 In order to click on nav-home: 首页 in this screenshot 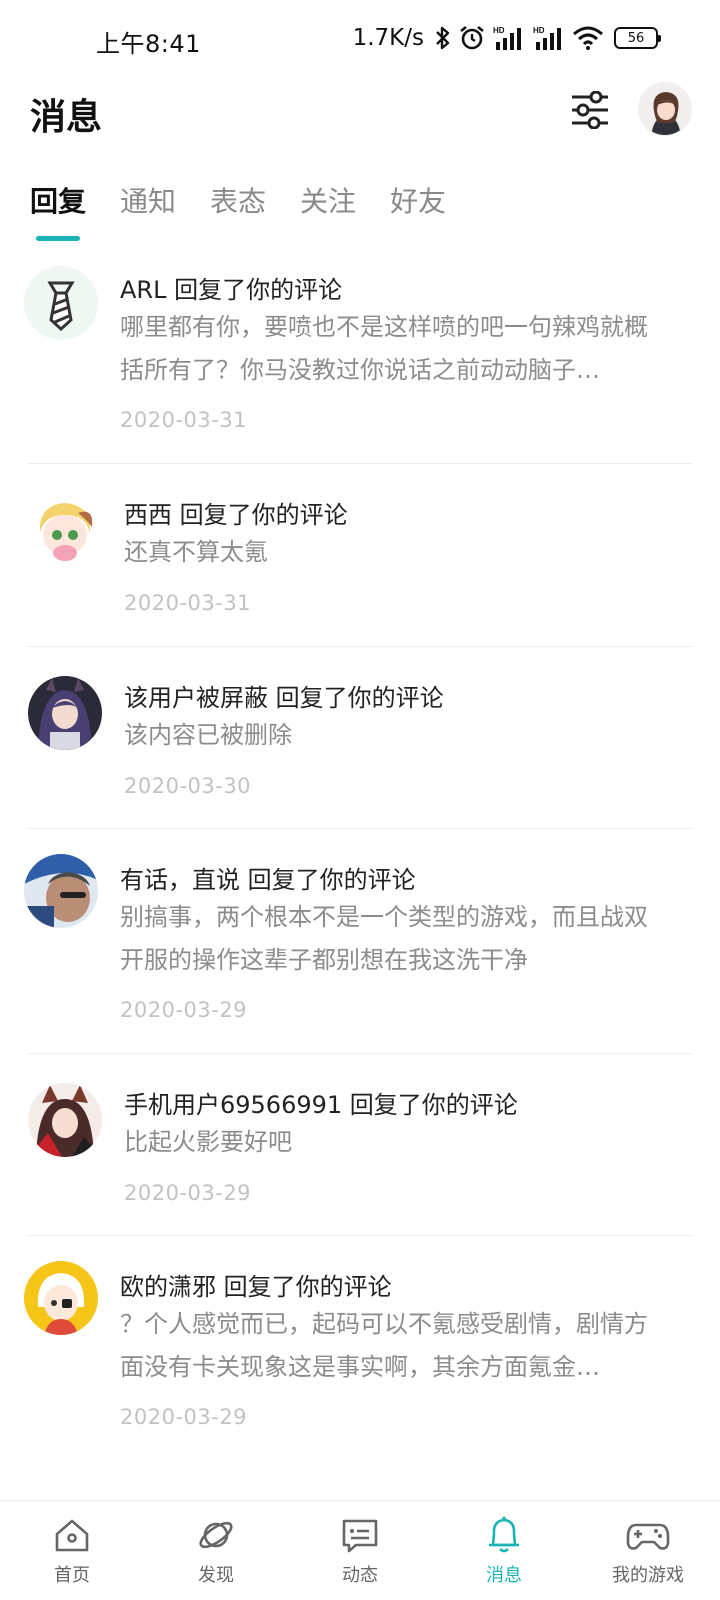, I will do `click(72, 1550)`.